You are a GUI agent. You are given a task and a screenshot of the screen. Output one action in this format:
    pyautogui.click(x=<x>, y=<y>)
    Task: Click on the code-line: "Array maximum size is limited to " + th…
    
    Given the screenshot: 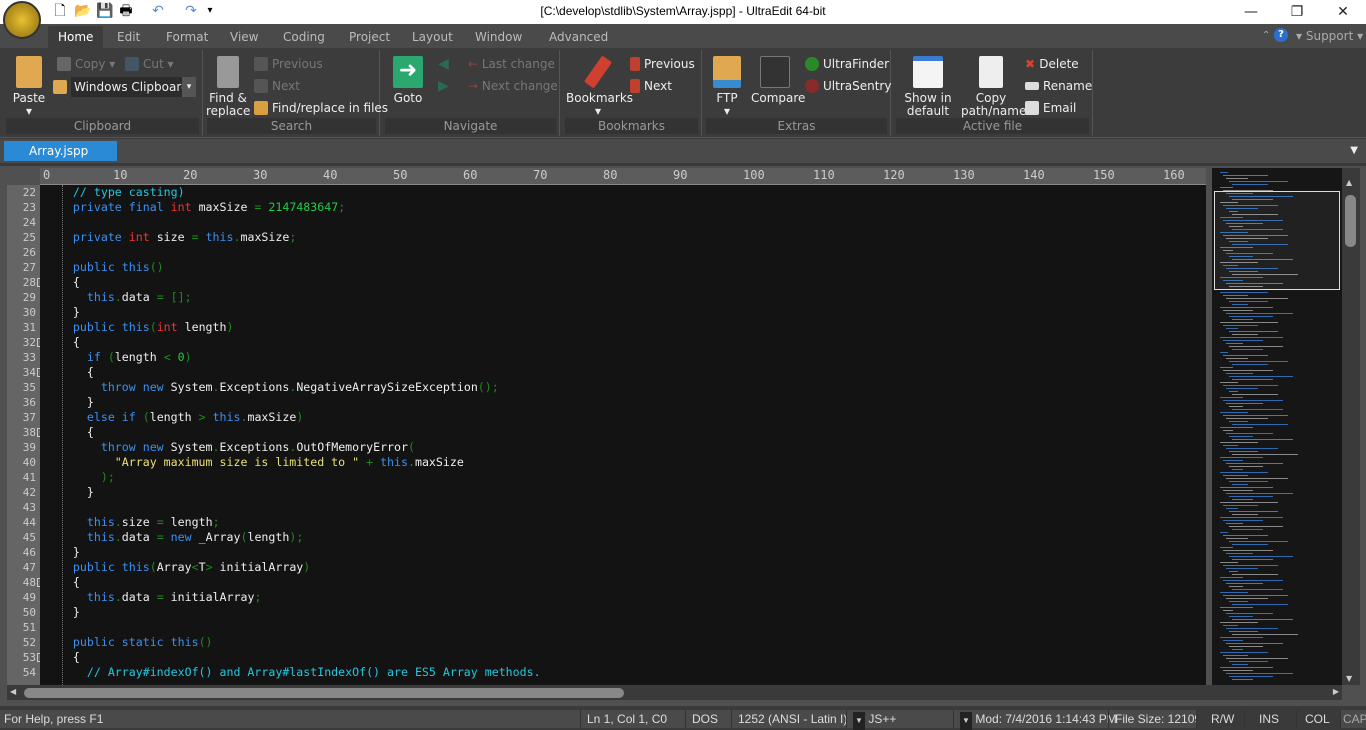 What is the action you would take?
    pyautogui.click(x=254, y=462)
    